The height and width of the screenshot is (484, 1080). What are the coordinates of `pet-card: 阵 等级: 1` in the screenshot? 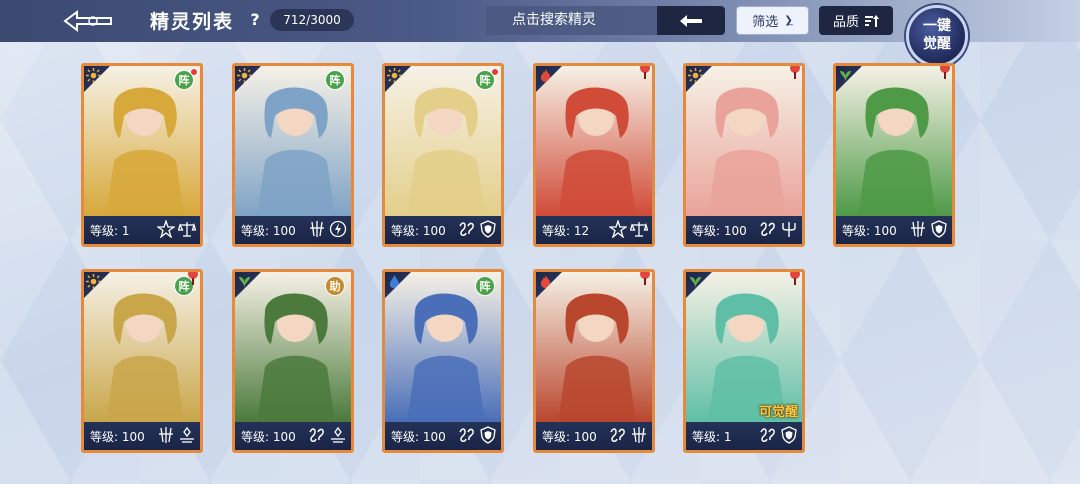 It's located at (142, 155).